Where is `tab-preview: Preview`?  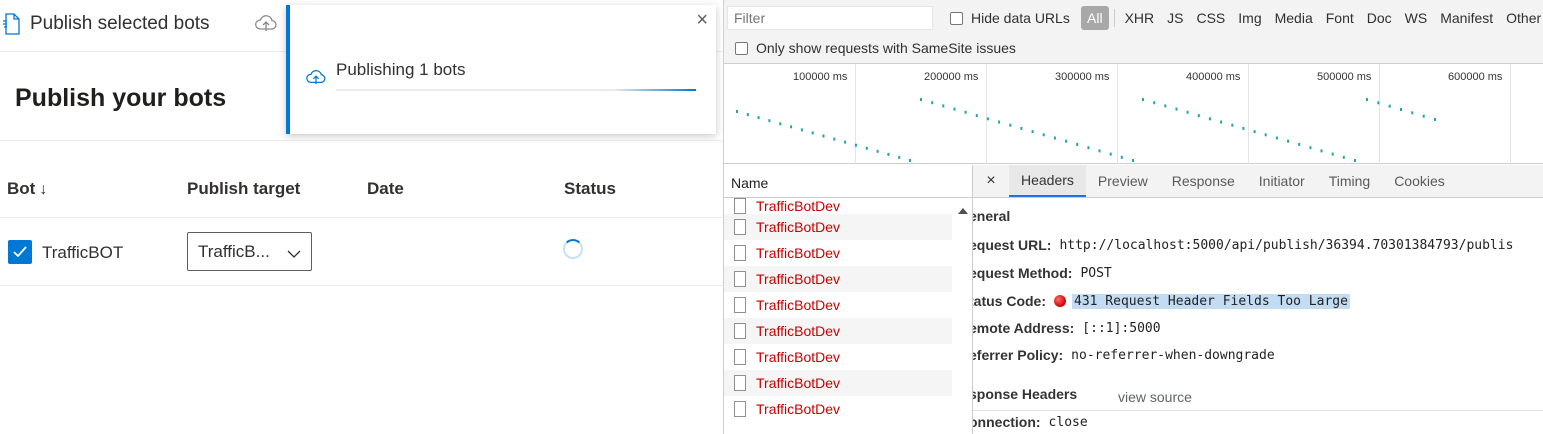
tab-preview: Preview is located at coordinates (1123, 181).